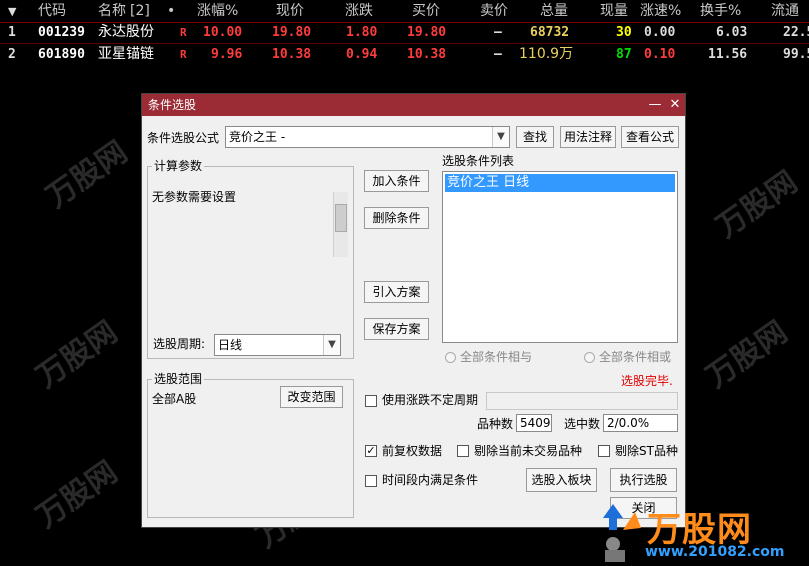  Describe the element at coordinates (560, 183) in the screenshot. I see `list-item: 竞价之王 日线` at that location.